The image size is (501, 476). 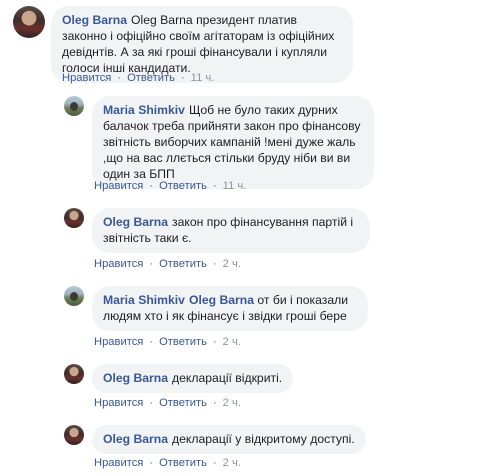 What do you see at coordinates (263, 439) in the screenshot?
I see `comment-text: декларації у відкритому доступі.` at bounding box center [263, 439].